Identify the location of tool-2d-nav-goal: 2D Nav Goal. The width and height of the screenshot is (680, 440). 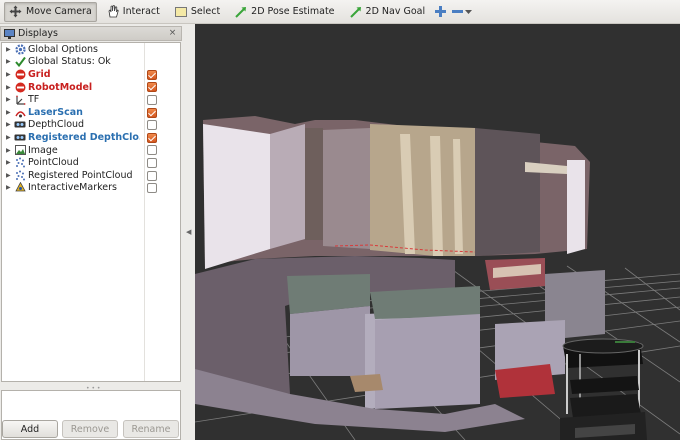
(388, 12).